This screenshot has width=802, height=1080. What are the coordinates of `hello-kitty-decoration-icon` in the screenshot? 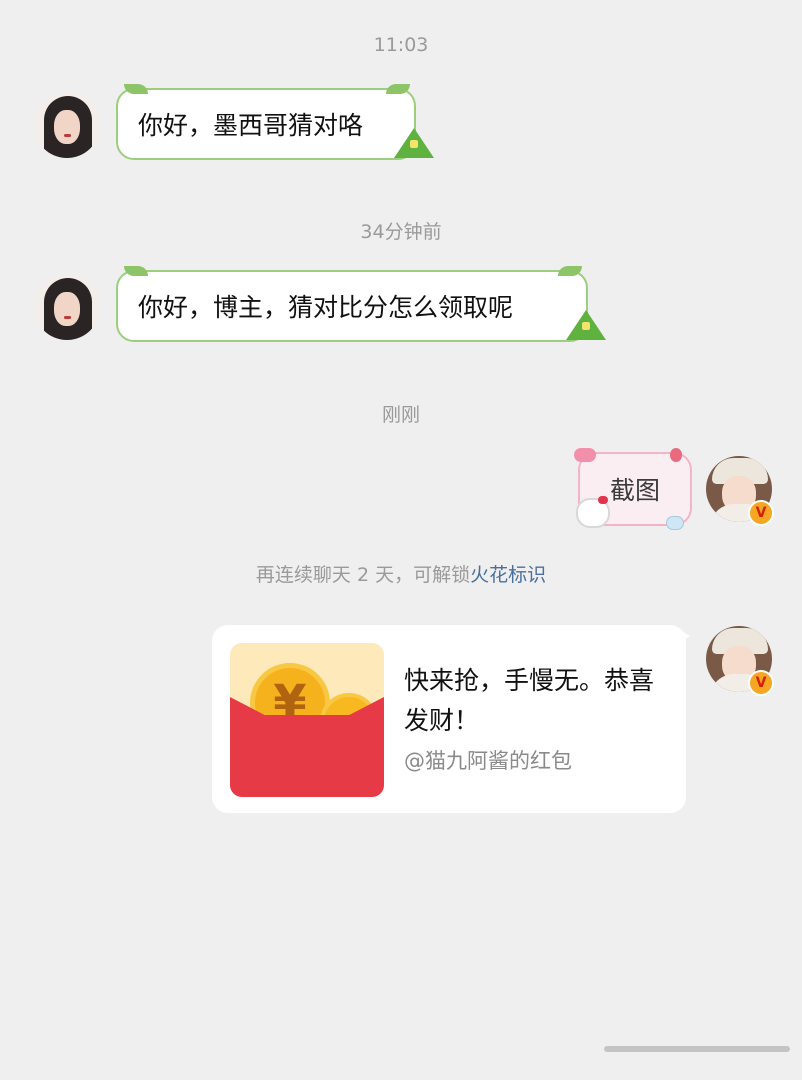 It's located at (593, 512).